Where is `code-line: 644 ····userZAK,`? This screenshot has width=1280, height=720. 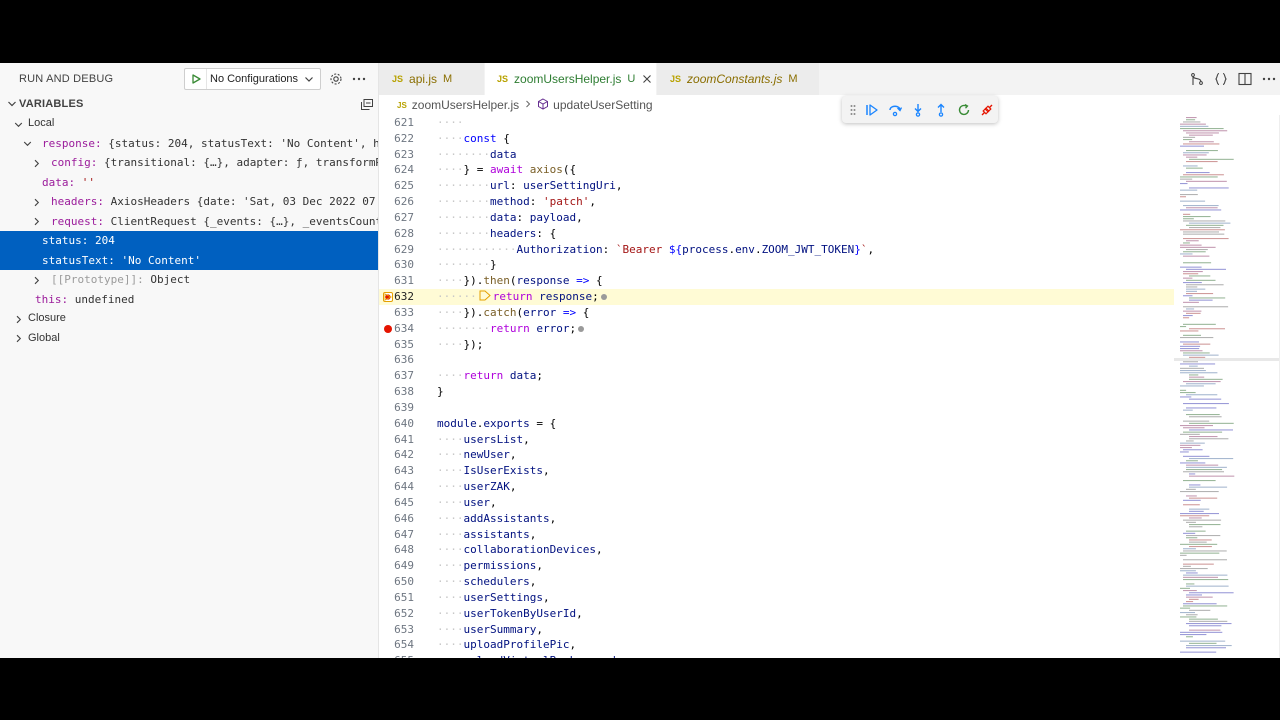 code-line: 644 ····userZAK, is located at coordinates (776, 487).